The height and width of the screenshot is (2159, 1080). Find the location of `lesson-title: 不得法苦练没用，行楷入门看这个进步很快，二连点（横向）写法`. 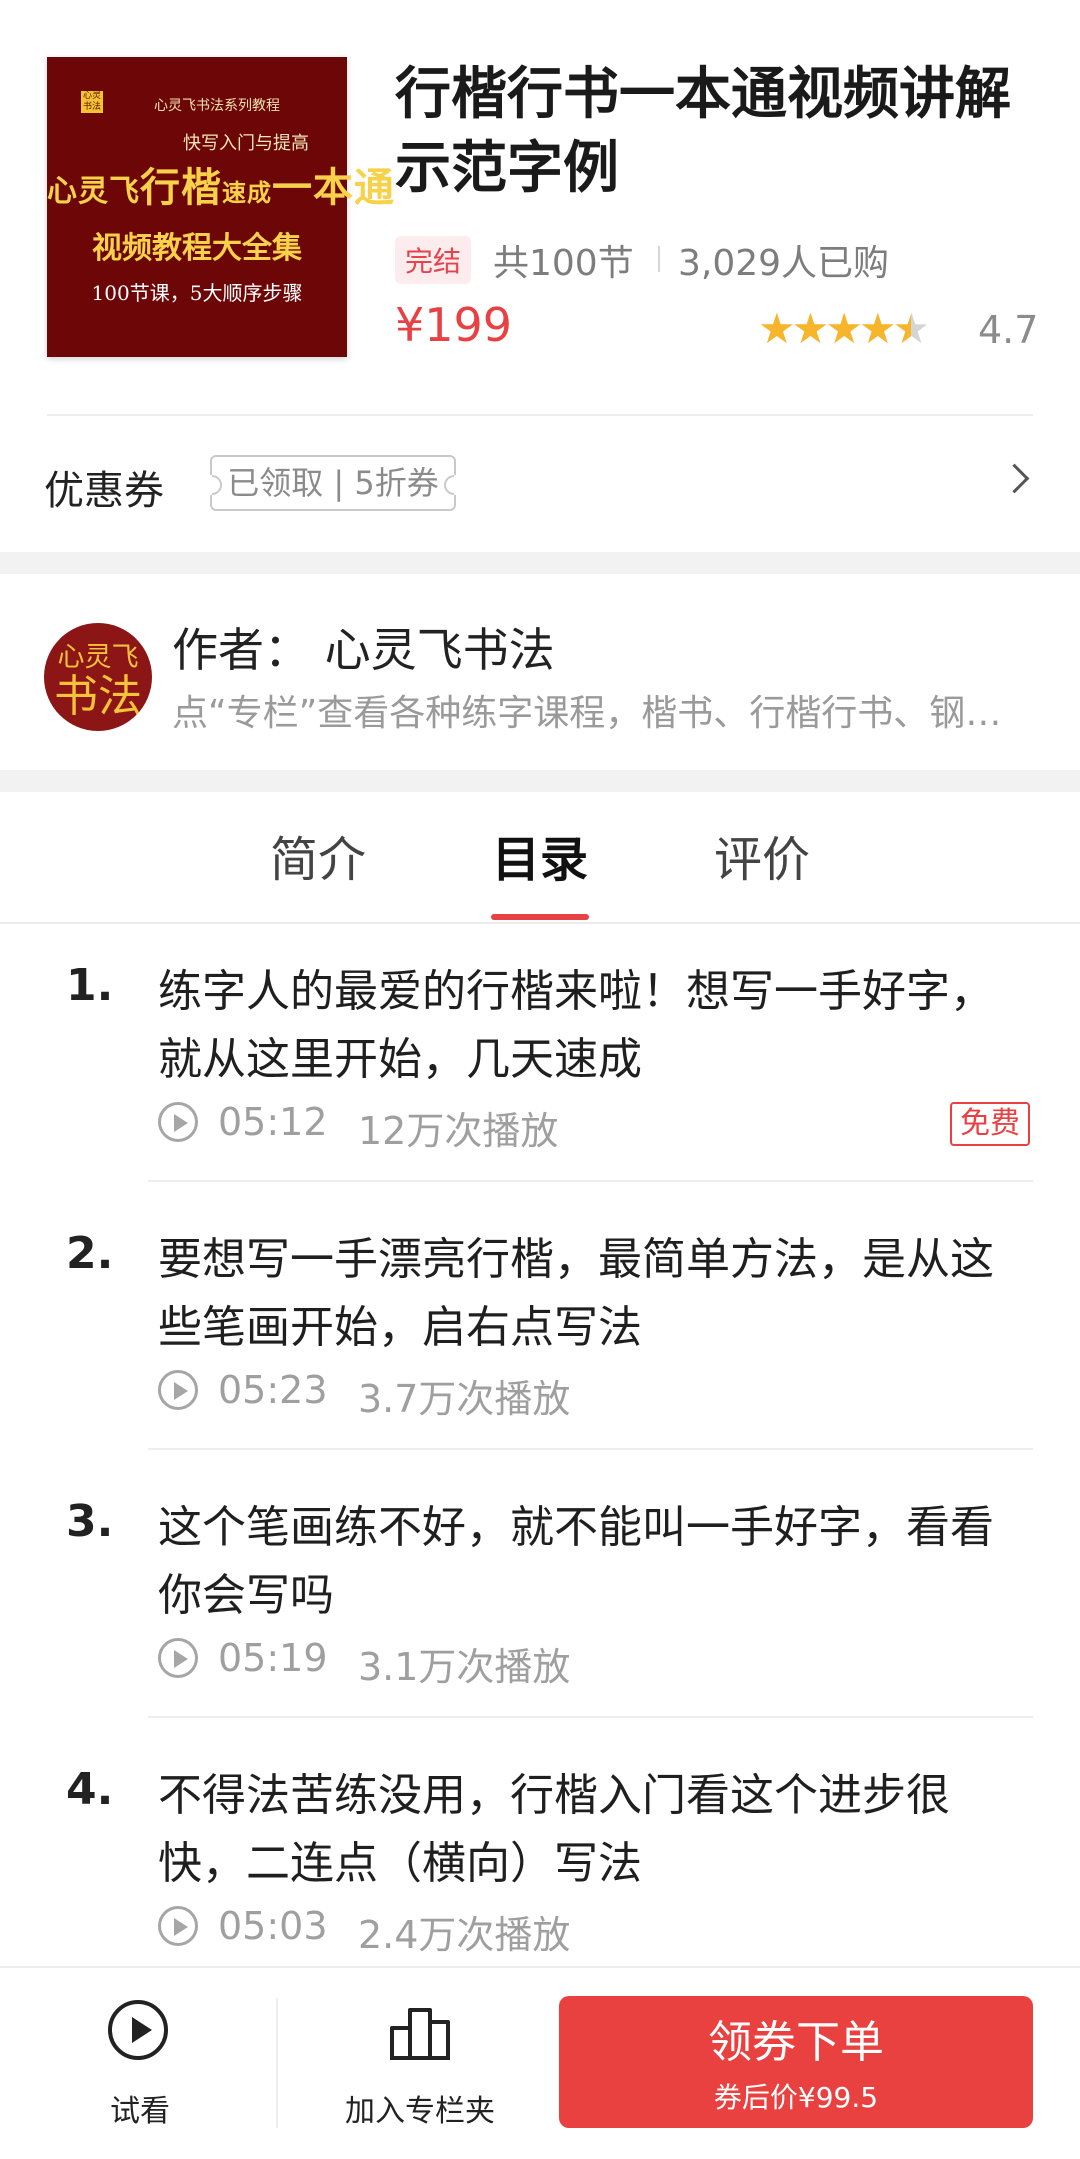

lesson-title: 不得法苦练没用，行楷入门看这个进步很快，二连点（横向）写法 is located at coordinates (554, 1829).